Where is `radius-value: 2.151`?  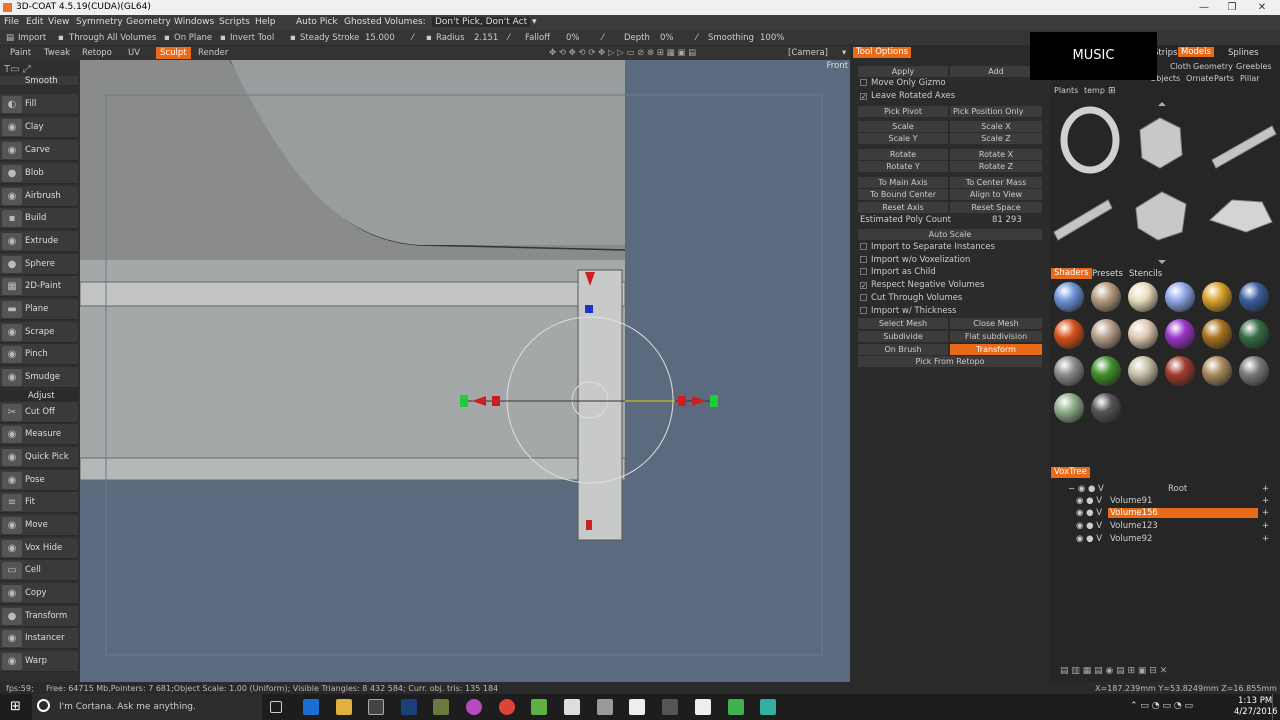 radius-value: 2.151 is located at coordinates (486, 38).